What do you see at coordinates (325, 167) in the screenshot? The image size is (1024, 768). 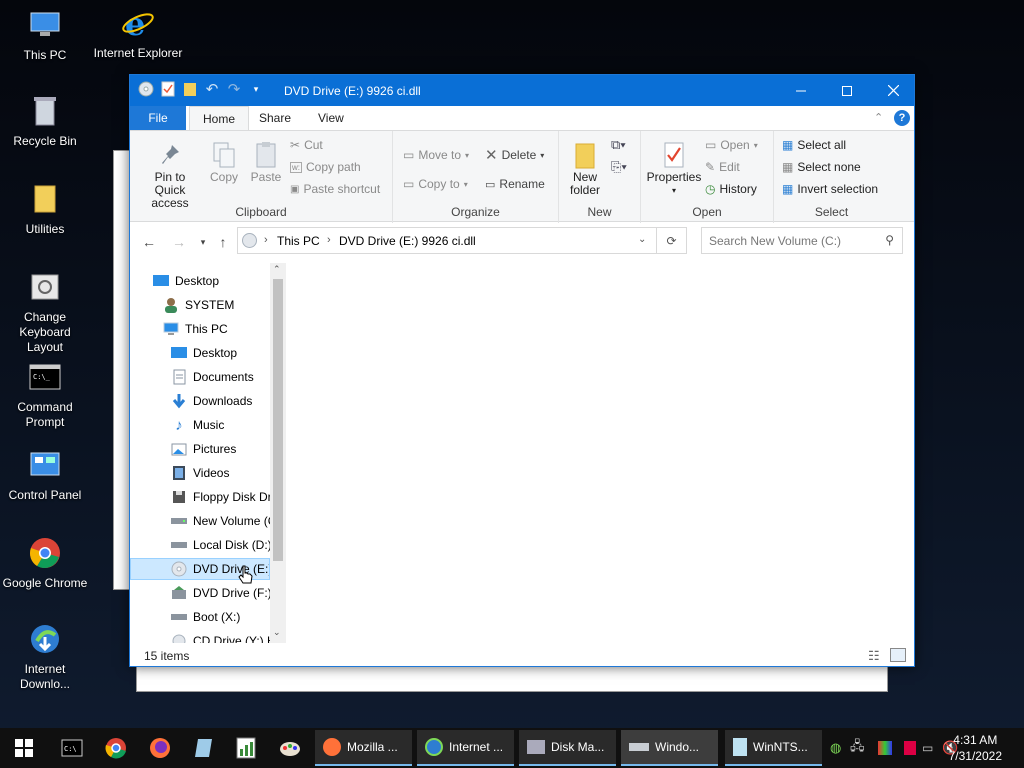 I see `copy-path-button: w: Copy path` at bounding box center [325, 167].